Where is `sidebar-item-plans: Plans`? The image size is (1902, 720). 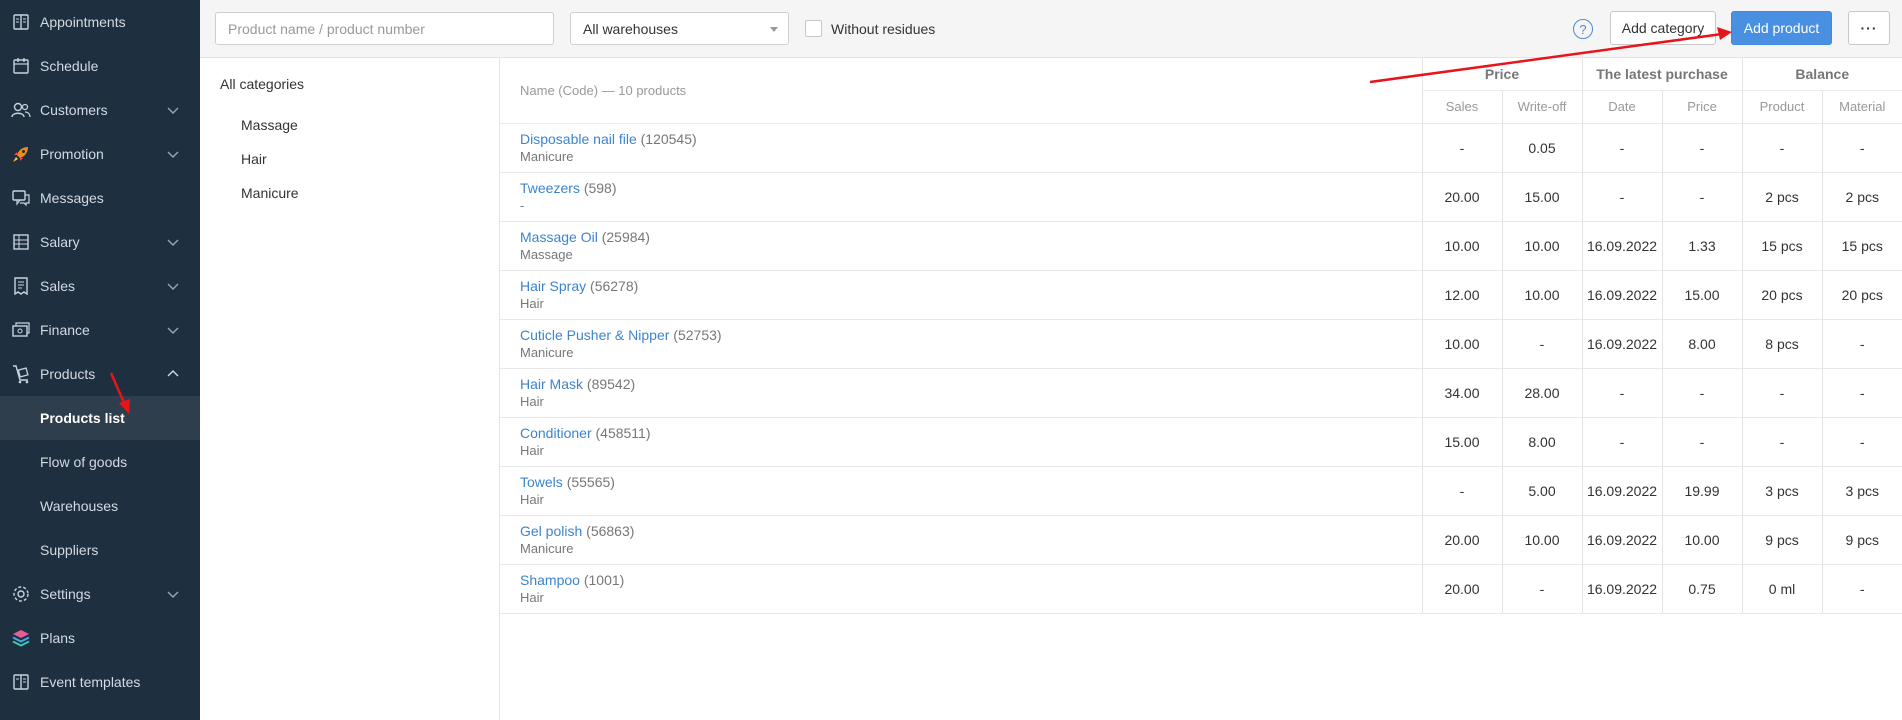 sidebar-item-plans: Plans is located at coordinates (100, 638).